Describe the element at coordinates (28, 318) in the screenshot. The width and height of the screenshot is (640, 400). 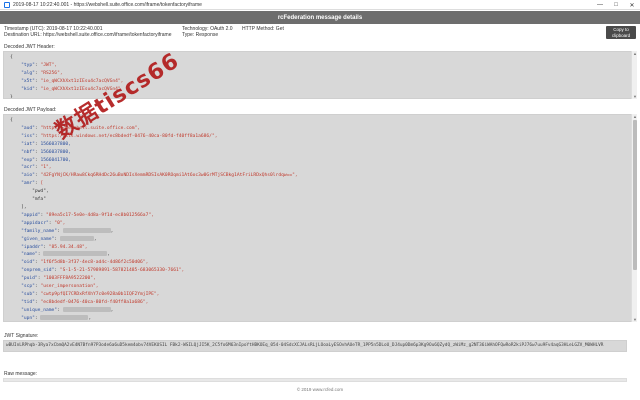
I see `json-key: "upn"` at that location.